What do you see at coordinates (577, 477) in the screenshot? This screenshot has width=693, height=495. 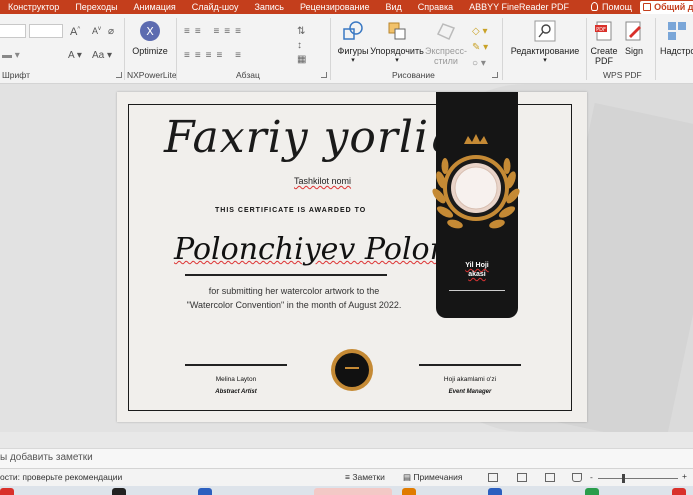 I see `slideshow-icon` at bounding box center [577, 477].